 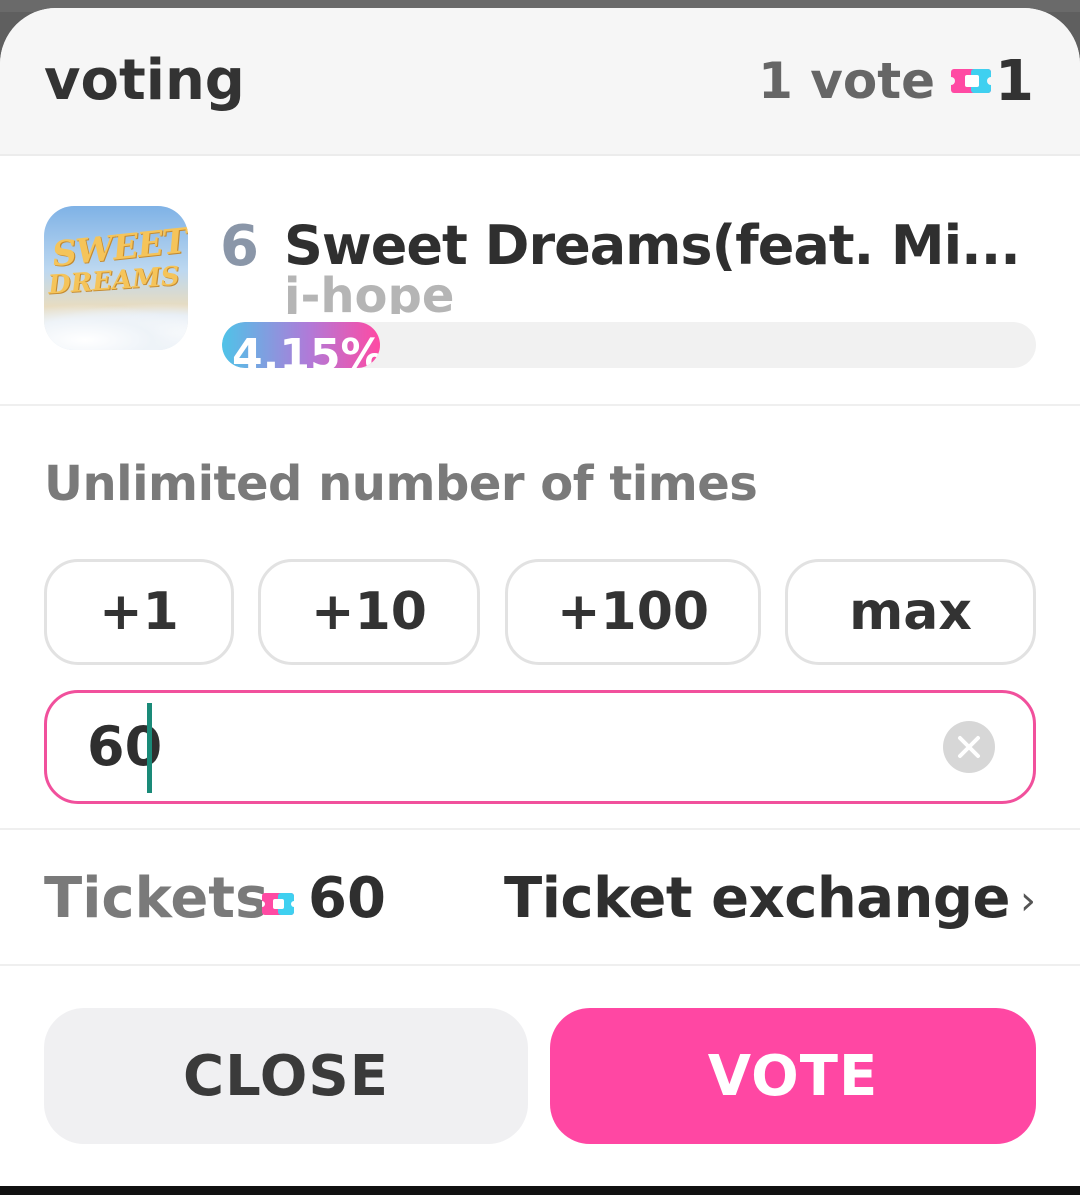 What do you see at coordinates (910, 612) in the screenshot?
I see `max-button: max` at bounding box center [910, 612].